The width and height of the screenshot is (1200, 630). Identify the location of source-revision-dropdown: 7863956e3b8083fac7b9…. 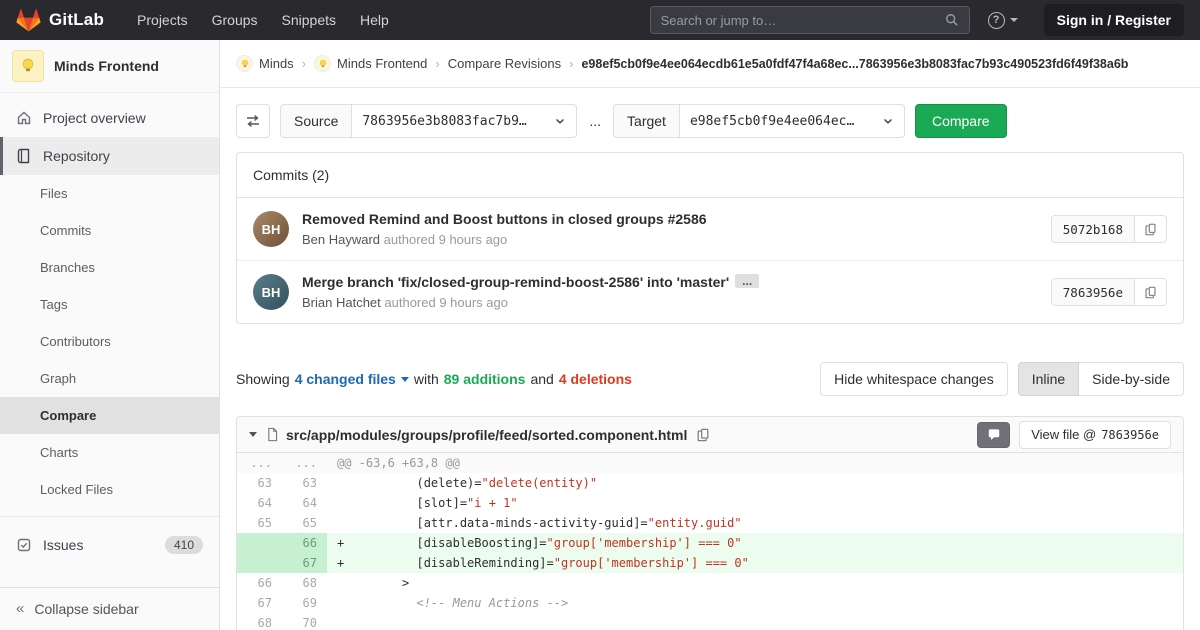
(464, 121).